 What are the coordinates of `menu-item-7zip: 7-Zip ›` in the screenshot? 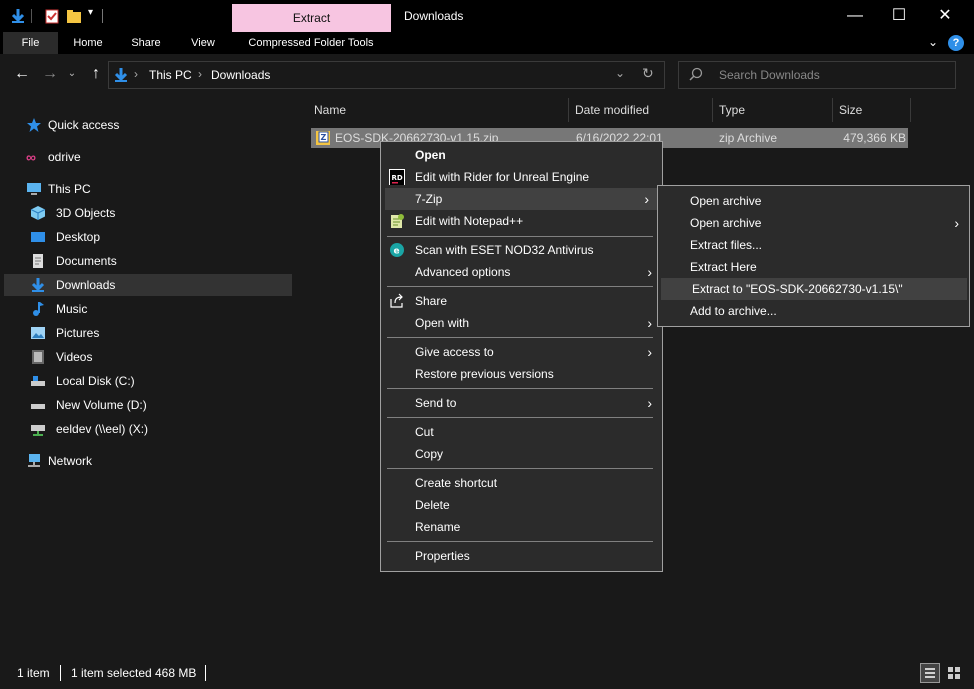 It's located at (522, 199).